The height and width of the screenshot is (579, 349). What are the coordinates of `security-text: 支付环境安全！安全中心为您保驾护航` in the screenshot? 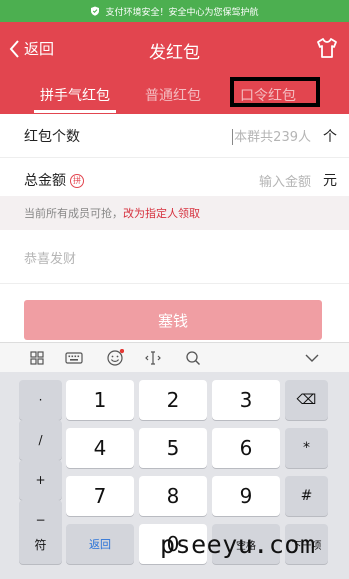 It's located at (182, 12).